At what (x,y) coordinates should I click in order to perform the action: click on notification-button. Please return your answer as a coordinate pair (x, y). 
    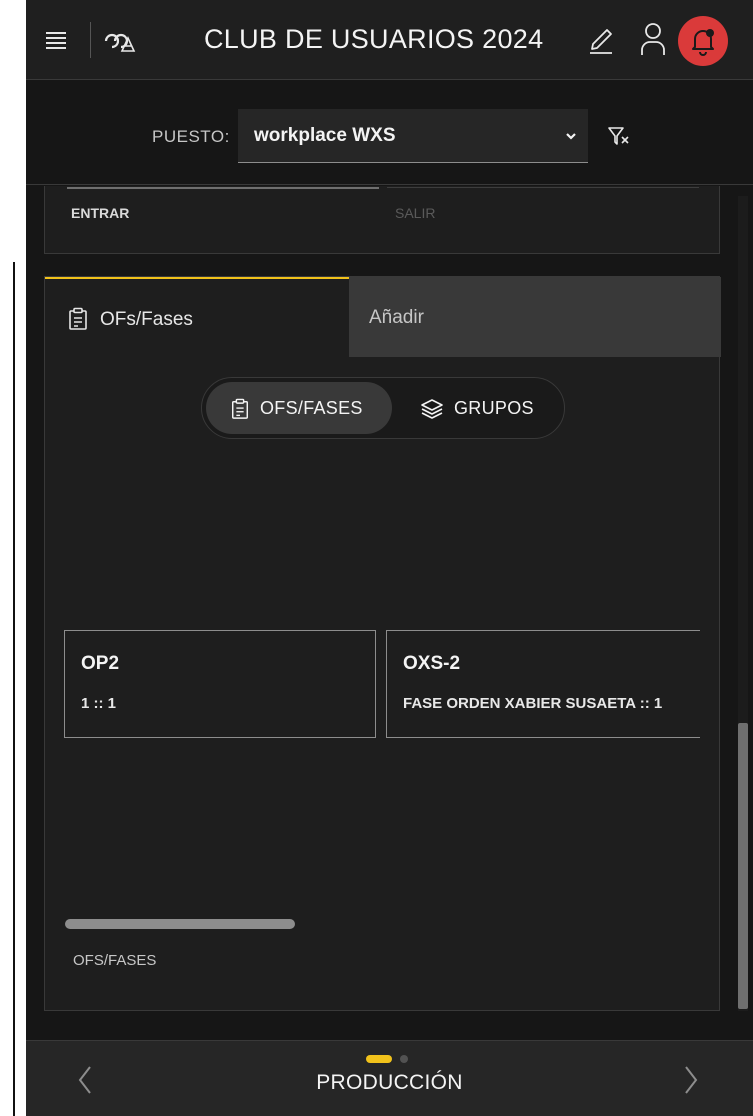
    Looking at the image, I should click on (703, 41).